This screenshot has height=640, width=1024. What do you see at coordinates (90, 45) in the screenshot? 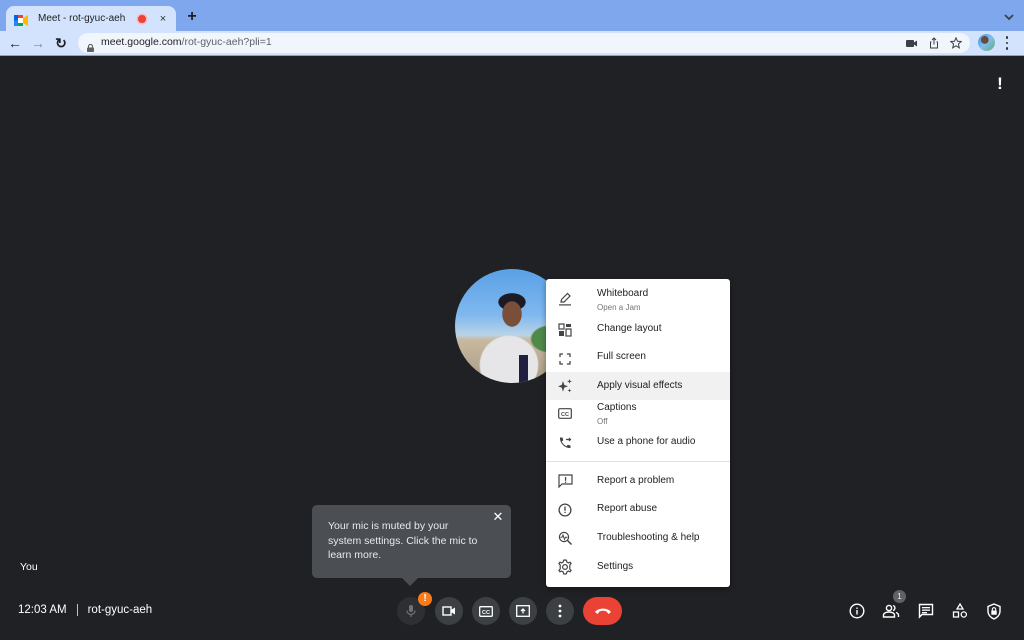
I see `lock-icon` at bounding box center [90, 45].